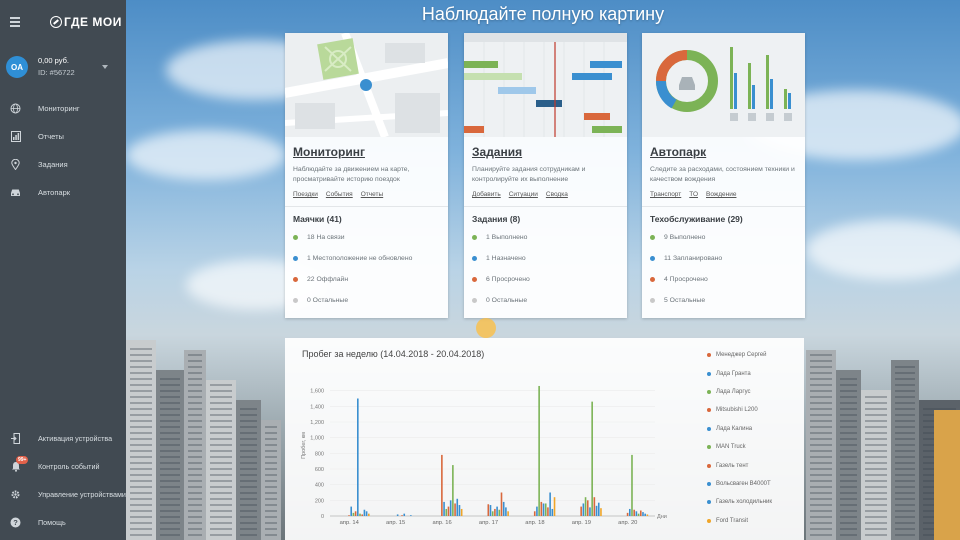  Describe the element at coordinates (52, 522) in the screenshot. I see `sidebar-item-label: Помощь` at that location.